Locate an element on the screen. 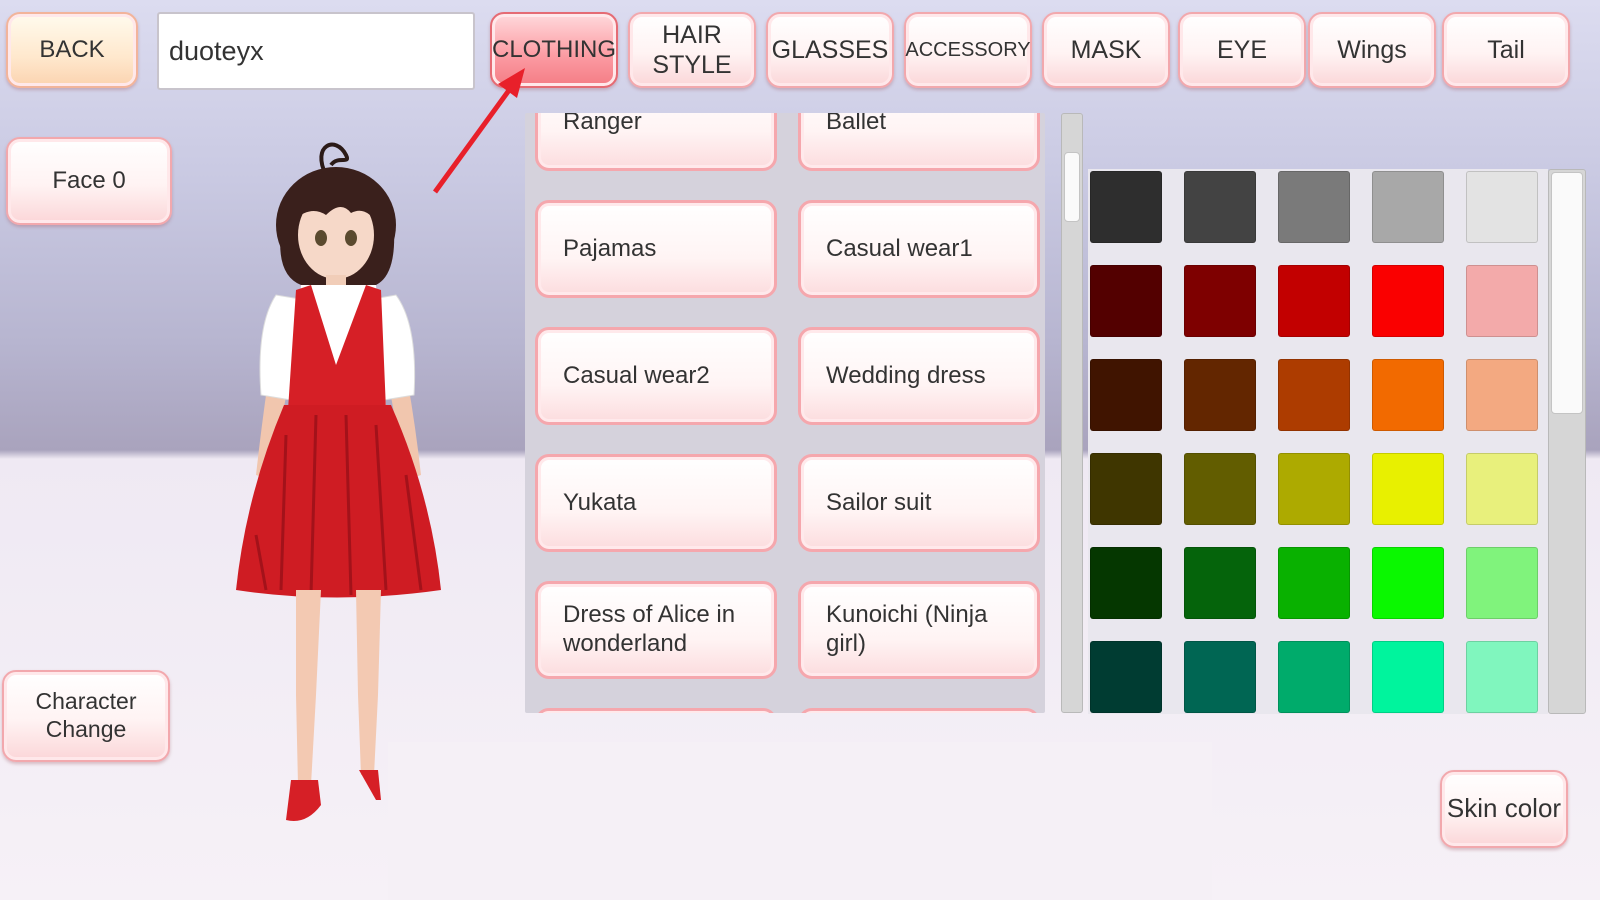 The height and width of the screenshot is (900, 1600). character-change-button: Character Change is located at coordinates (86, 716).